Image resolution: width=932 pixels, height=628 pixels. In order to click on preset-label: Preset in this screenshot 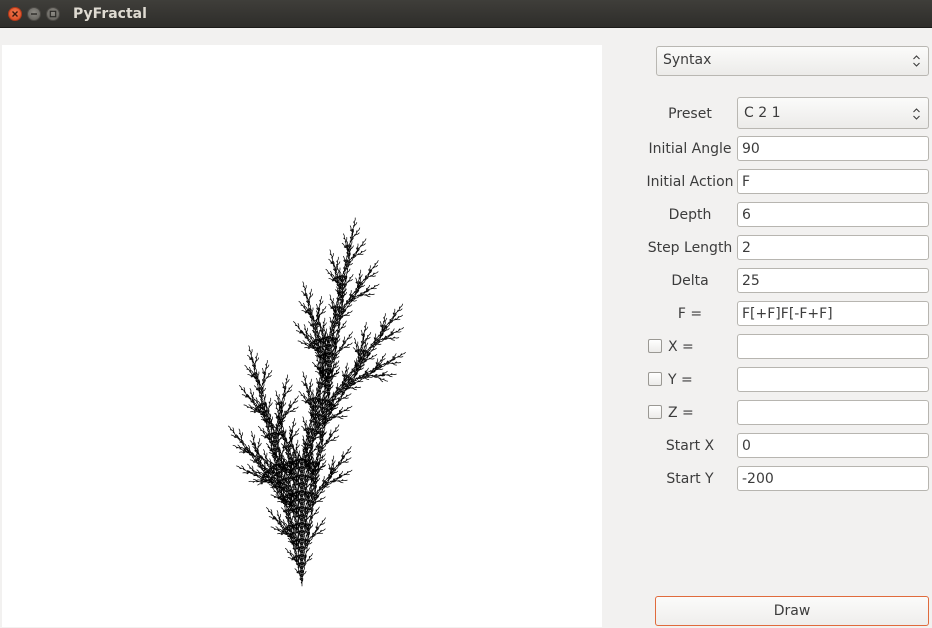, I will do `click(690, 114)`.